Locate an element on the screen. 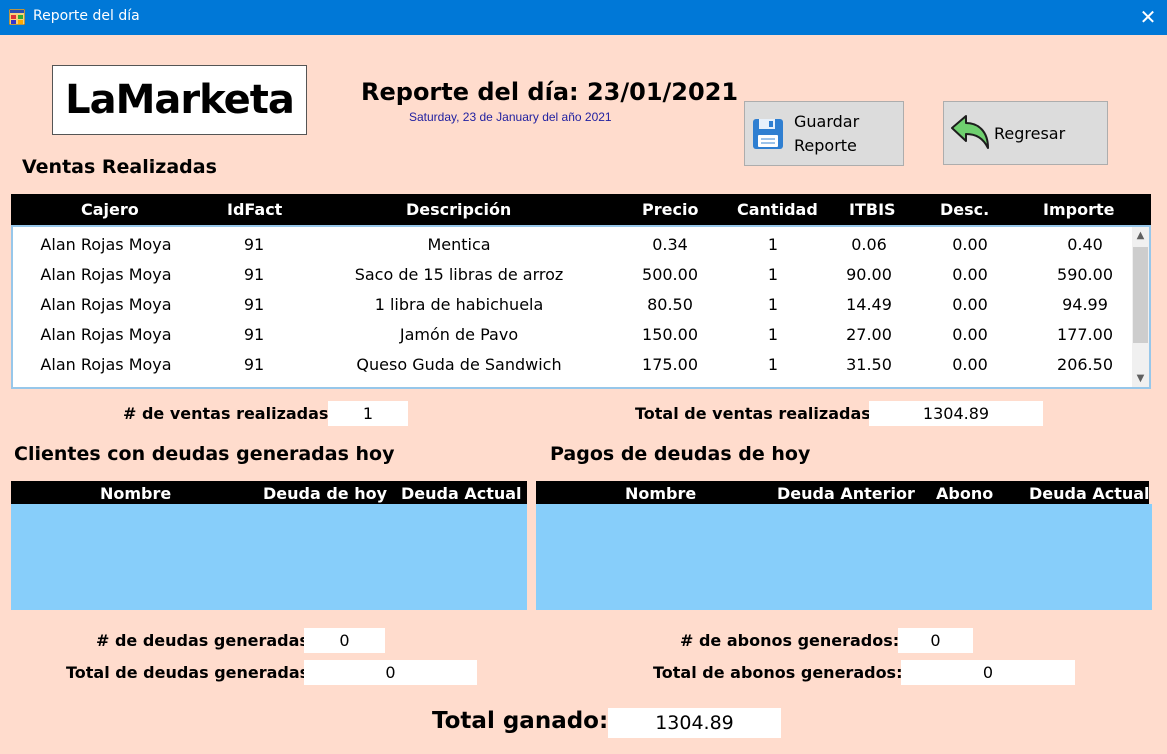  title-bar: Reporte del día ✕ is located at coordinates (583, 17).